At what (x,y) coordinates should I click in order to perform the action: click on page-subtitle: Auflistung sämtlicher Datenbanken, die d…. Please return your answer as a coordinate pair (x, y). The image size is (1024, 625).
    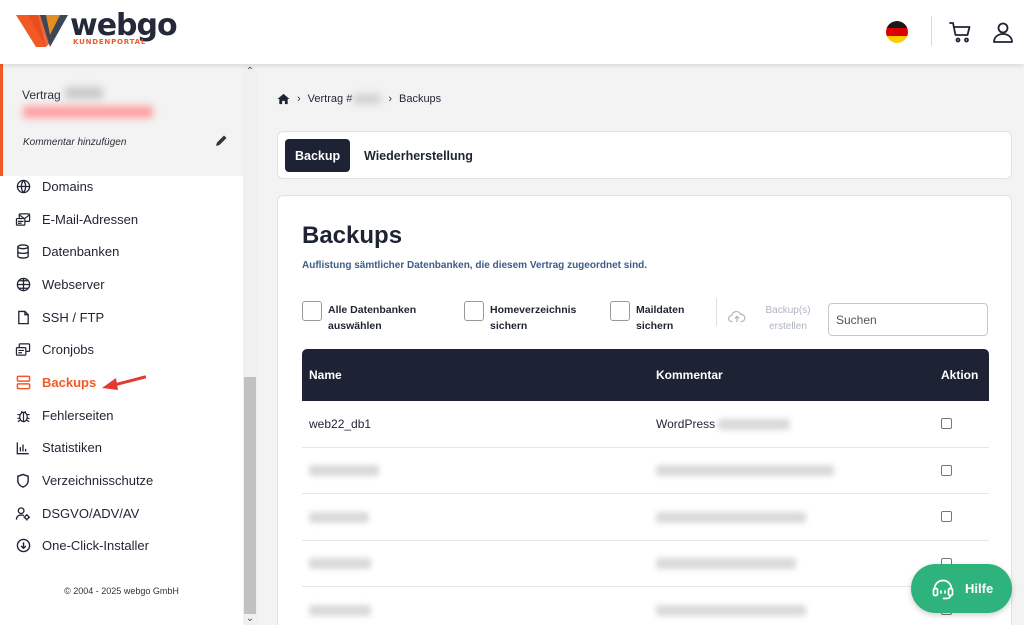
    Looking at the image, I should click on (475, 265).